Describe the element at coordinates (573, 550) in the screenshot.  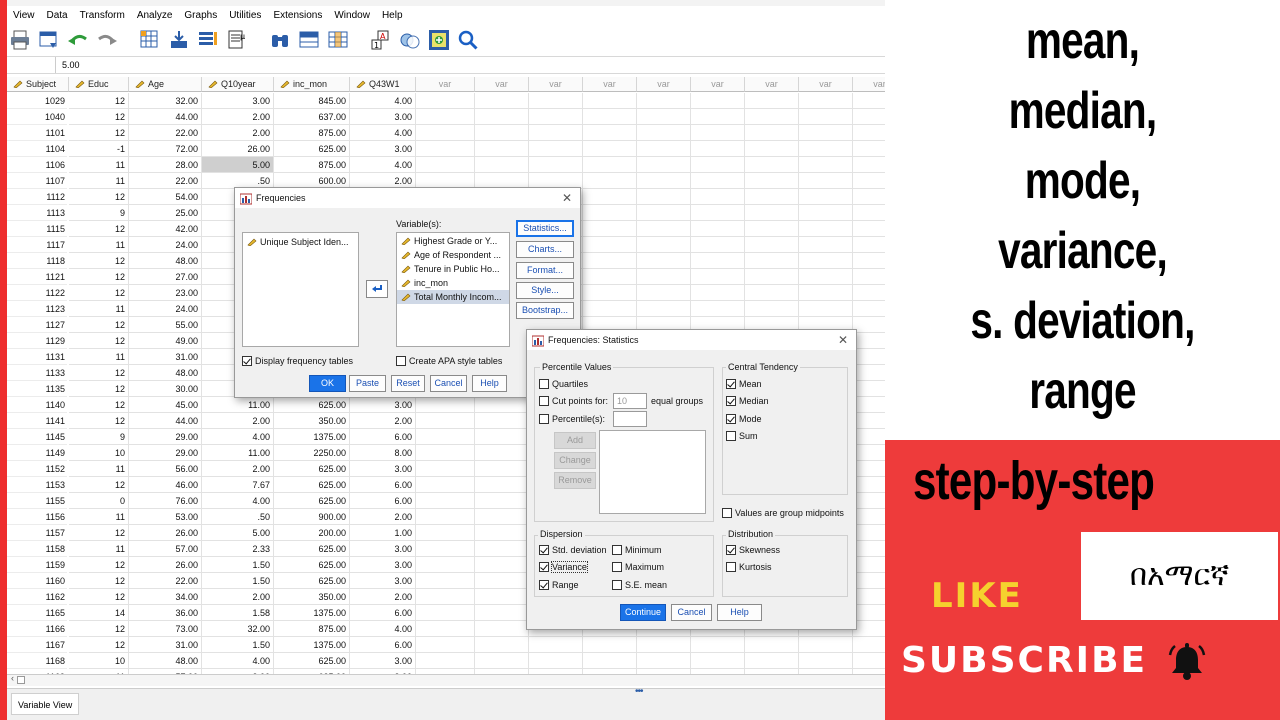
I see `std-deviation-checkbox: Std. deviation` at that location.